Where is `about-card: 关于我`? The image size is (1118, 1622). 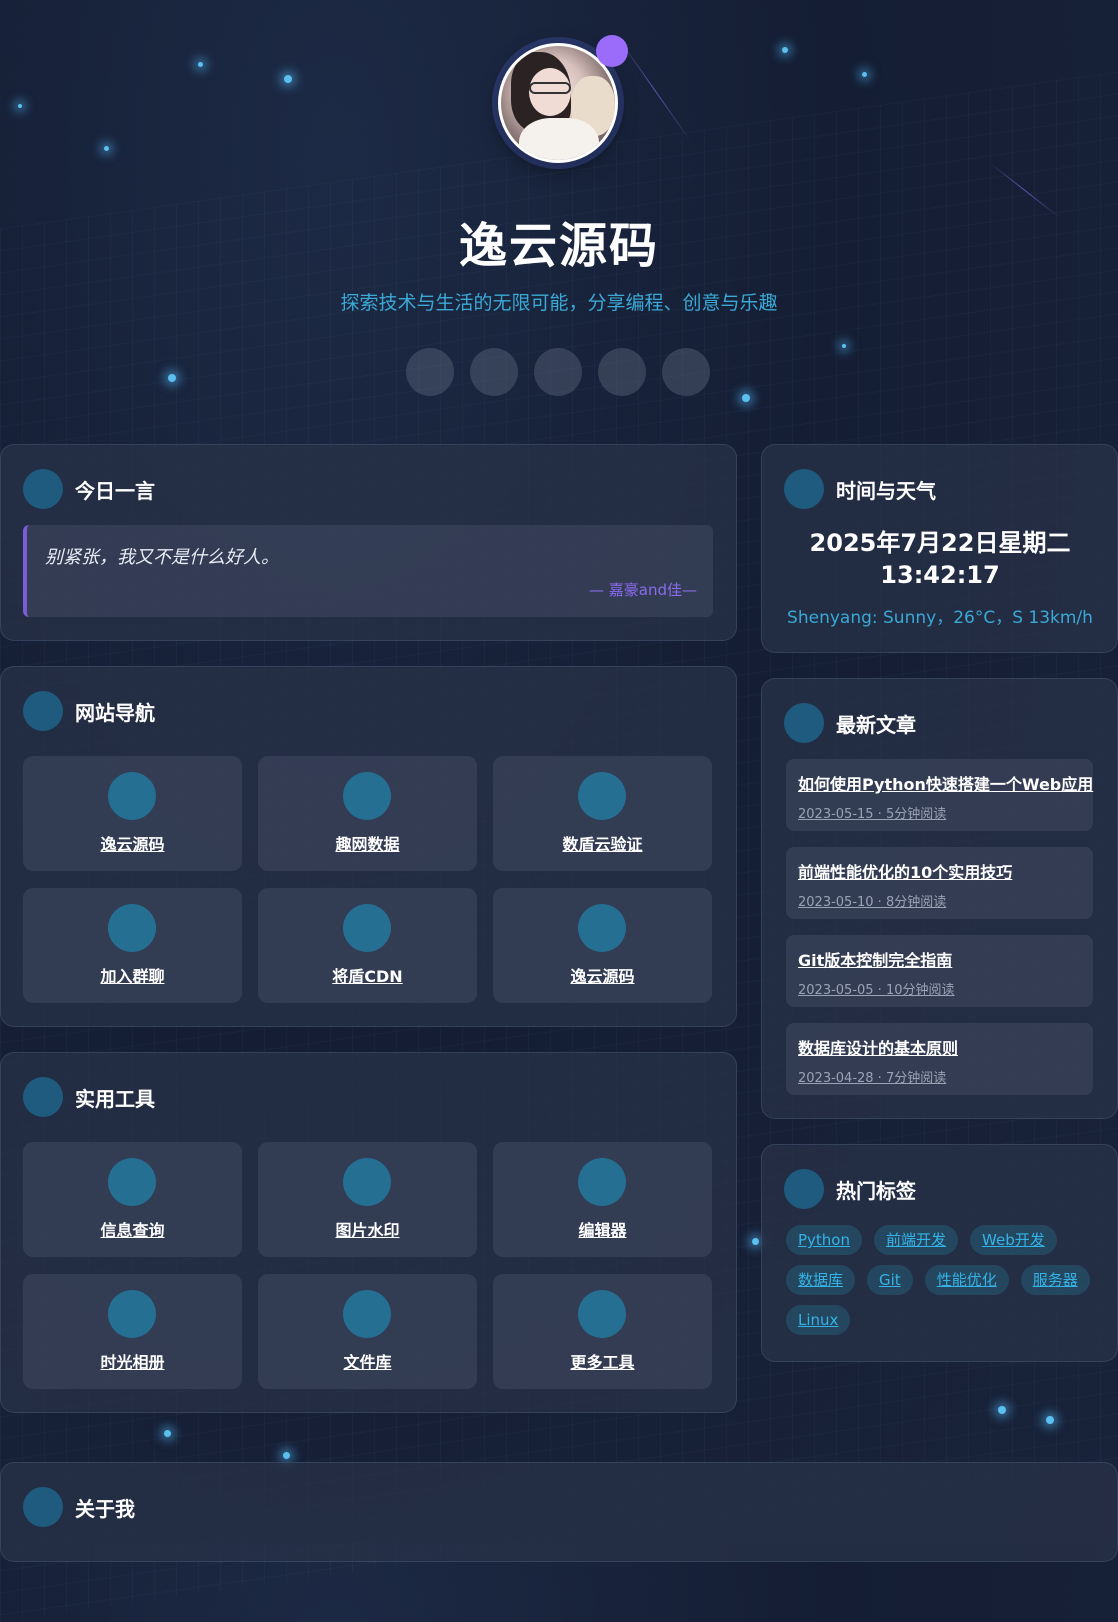
about-card: 关于我 is located at coordinates (559, 1512).